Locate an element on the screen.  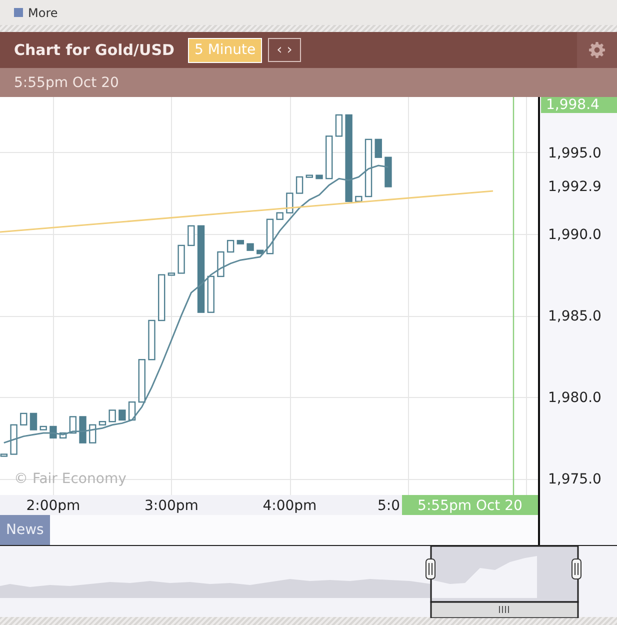
scroll-arrows-button: ‹ › is located at coordinates (285, 50).